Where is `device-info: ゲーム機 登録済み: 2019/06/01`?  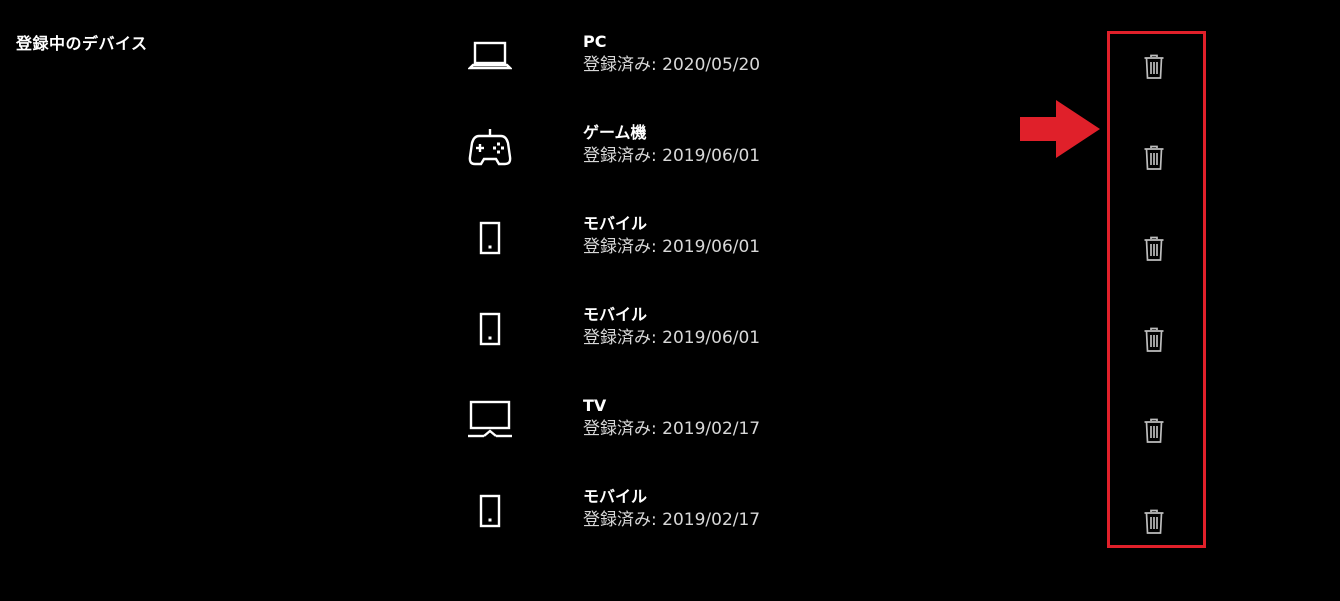 device-info: ゲーム機 登録済み: 2019/06/01 is located at coordinates (671, 145).